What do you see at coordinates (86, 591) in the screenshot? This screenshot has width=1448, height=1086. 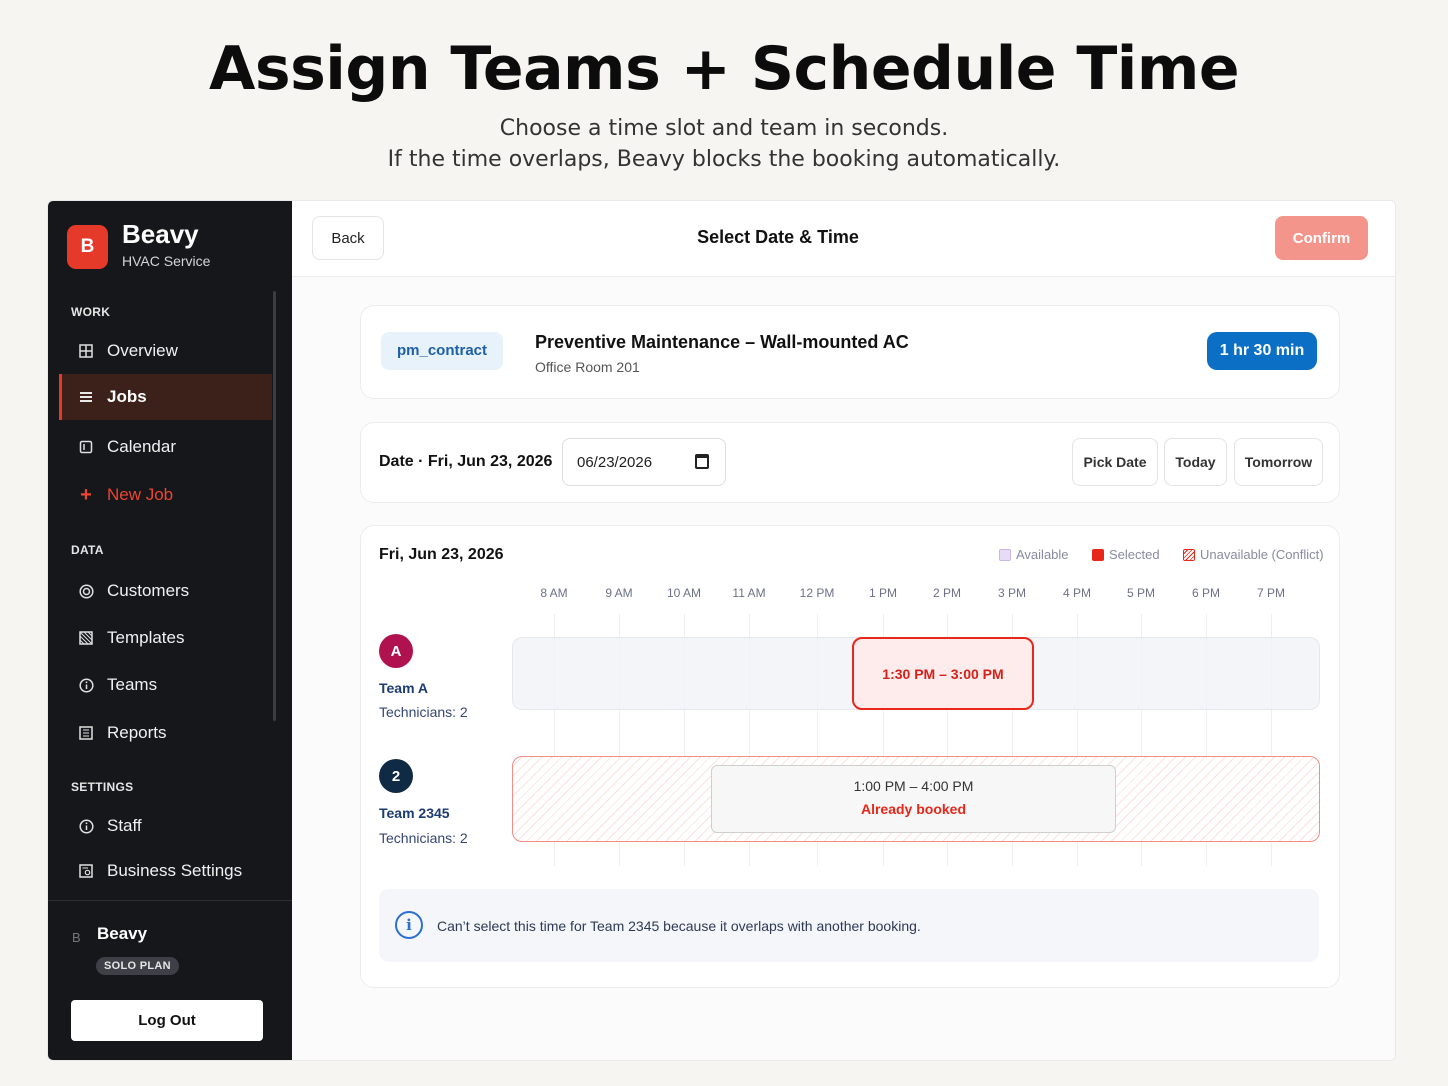 I see `target-icon` at bounding box center [86, 591].